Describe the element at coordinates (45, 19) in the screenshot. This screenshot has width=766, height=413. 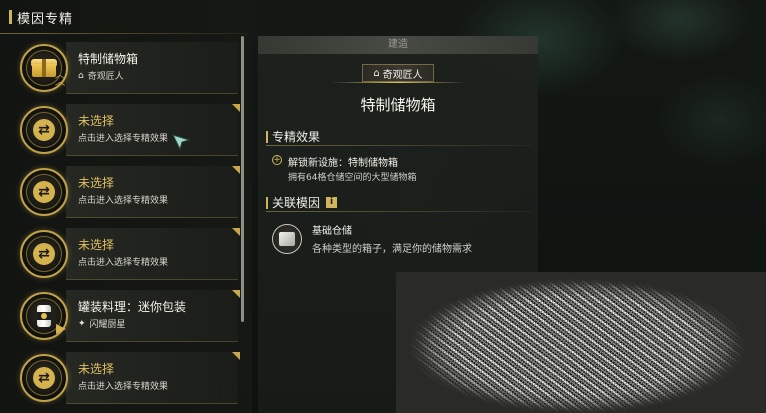
I see `panel-title: 模因专精` at that location.